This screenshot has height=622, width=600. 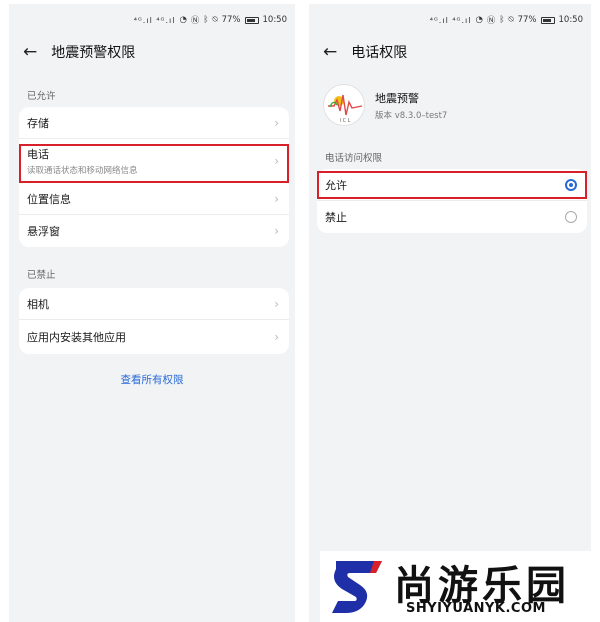 What do you see at coordinates (571, 184) in the screenshot?
I see `radio-selected-icon` at bounding box center [571, 184].